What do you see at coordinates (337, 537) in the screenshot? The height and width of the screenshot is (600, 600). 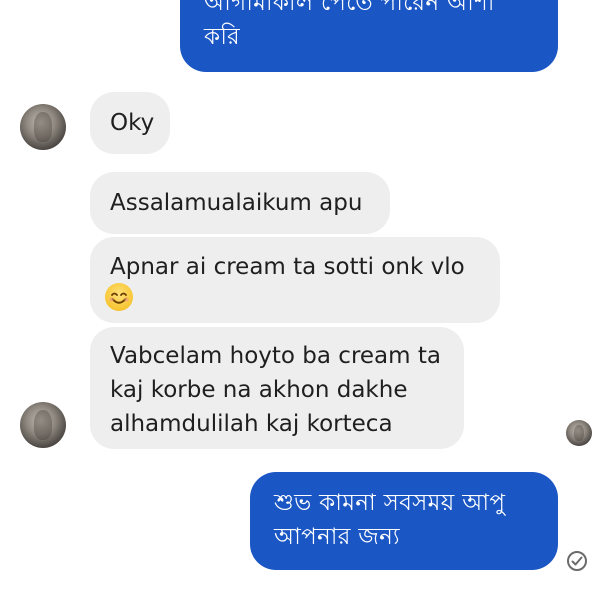 I see `message-text-line: আপনার জন্য` at bounding box center [337, 537].